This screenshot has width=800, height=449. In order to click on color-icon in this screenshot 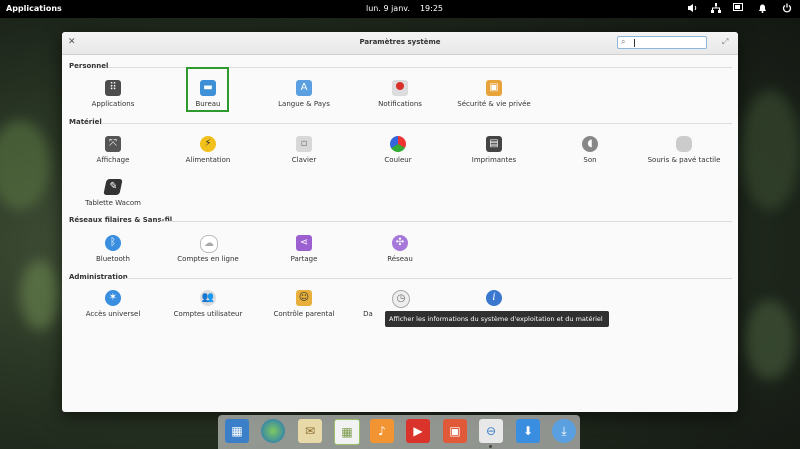, I will do `click(398, 144)`.